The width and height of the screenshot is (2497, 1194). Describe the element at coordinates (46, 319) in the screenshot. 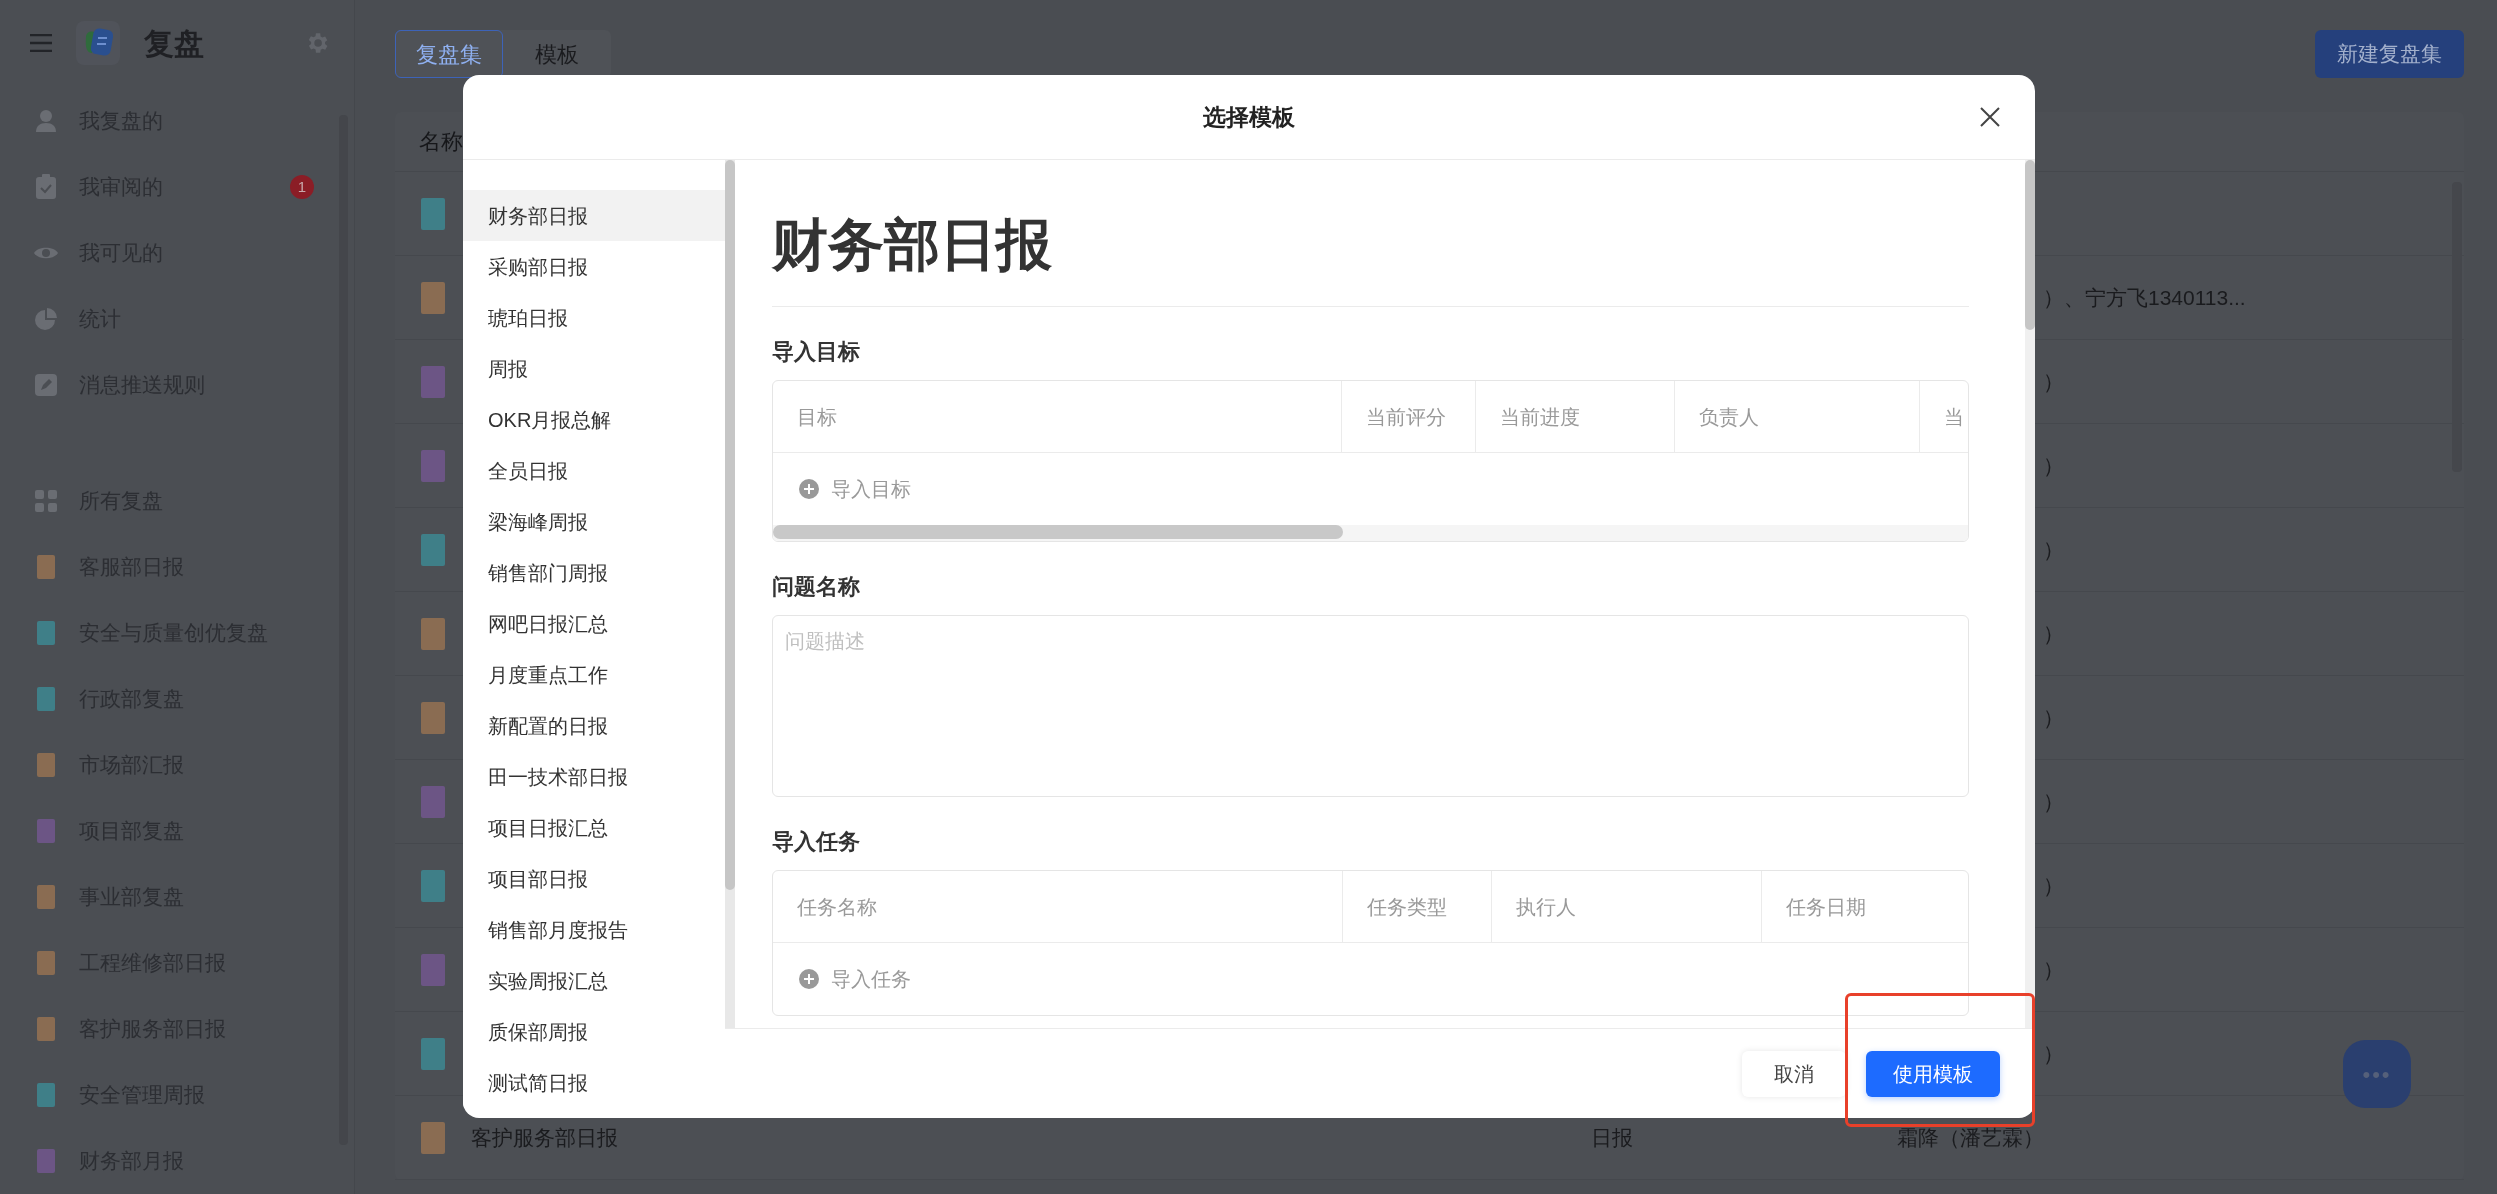

I see `pie-chart-icon` at that location.